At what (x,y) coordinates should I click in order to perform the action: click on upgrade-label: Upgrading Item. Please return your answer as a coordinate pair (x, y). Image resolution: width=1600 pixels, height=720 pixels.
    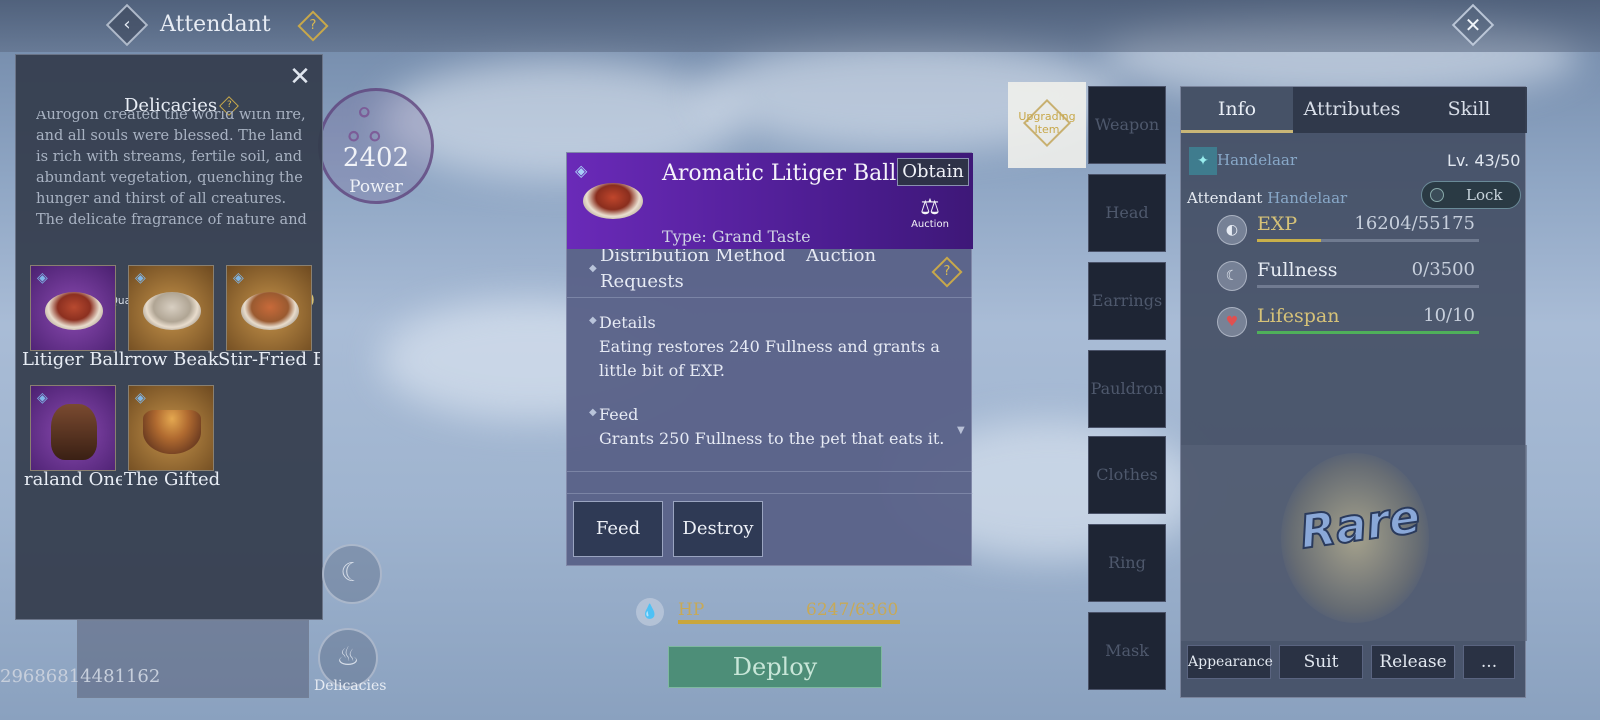
    Looking at the image, I should click on (1047, 123).